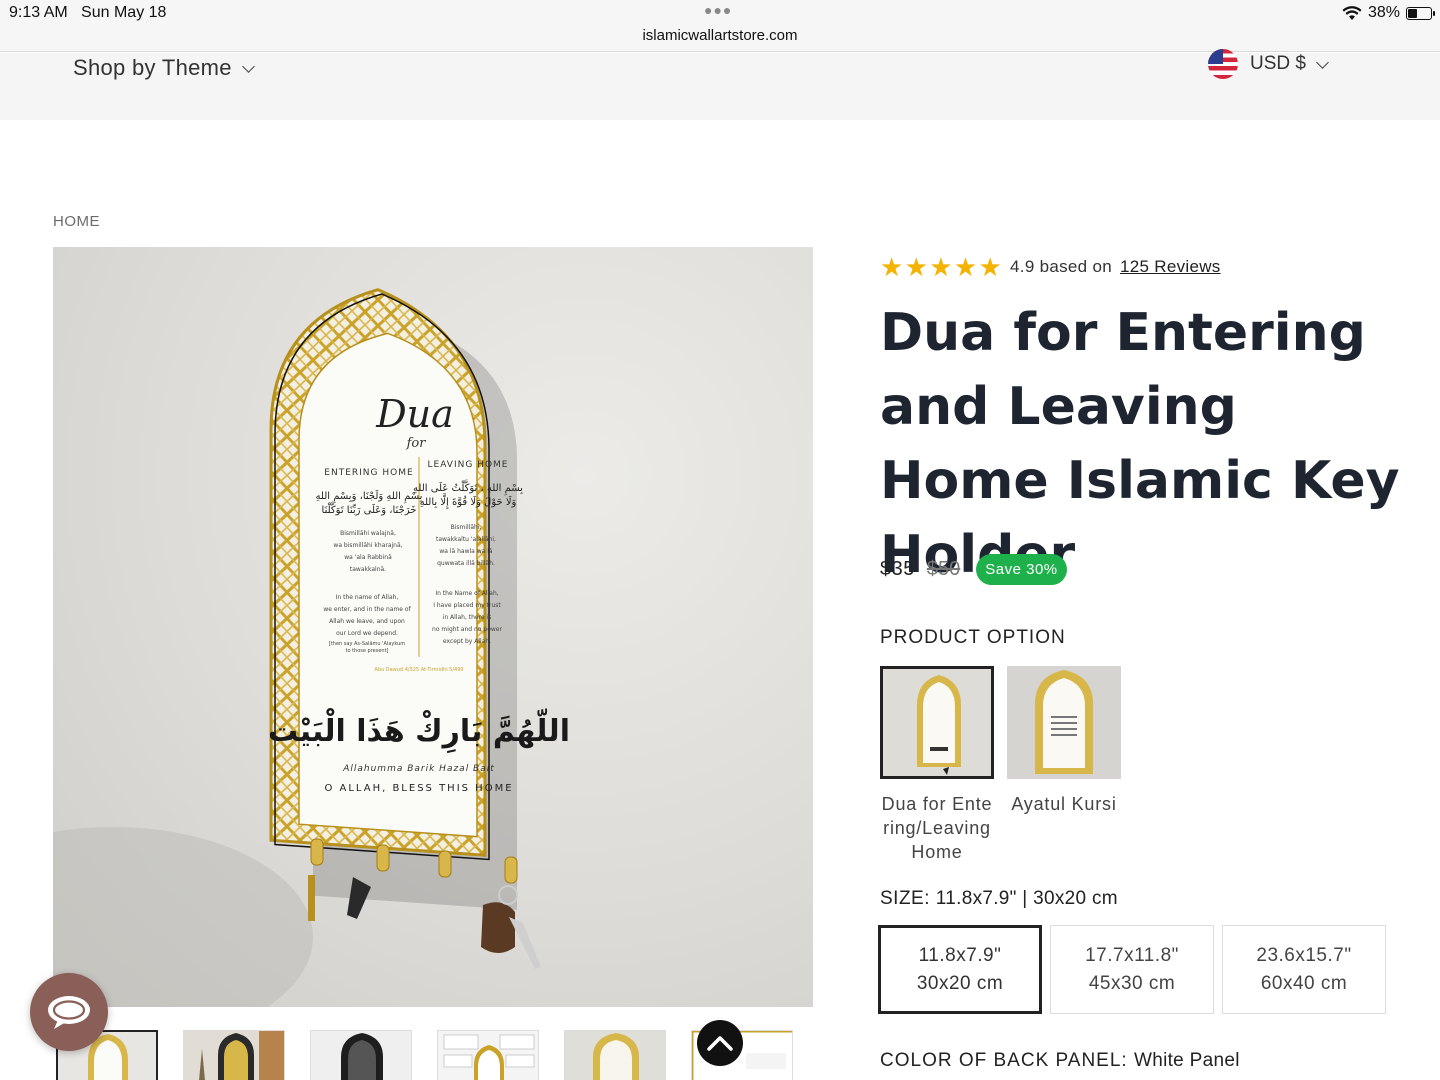 The height and width of the screenshot is (1080, 1440). I want to click on status-time-date: 9:13 AM Sun May 18, so click(87, 13).